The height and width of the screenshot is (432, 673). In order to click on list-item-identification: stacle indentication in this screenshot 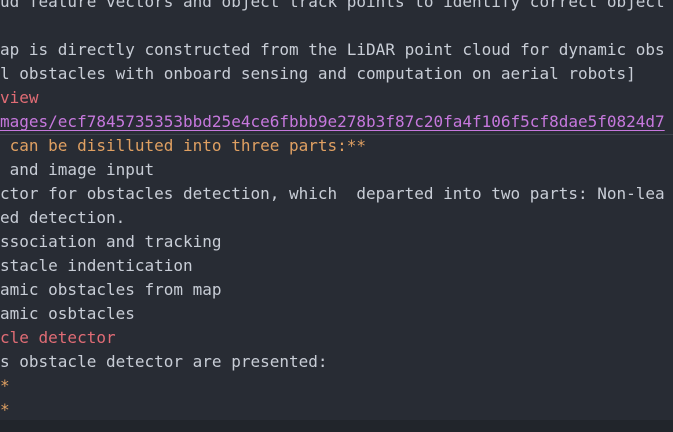, I will do `click(96, 265)`.